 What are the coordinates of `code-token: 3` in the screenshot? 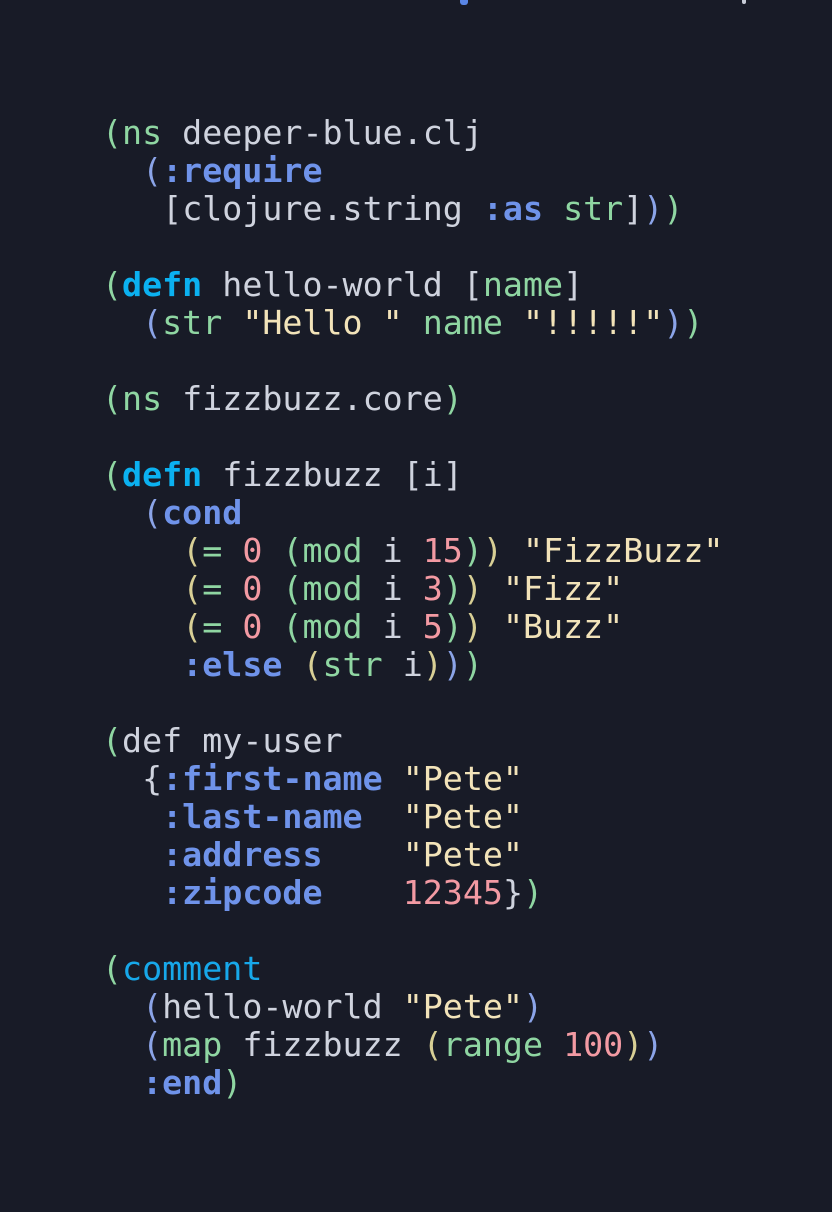 It's located at (432, 588).